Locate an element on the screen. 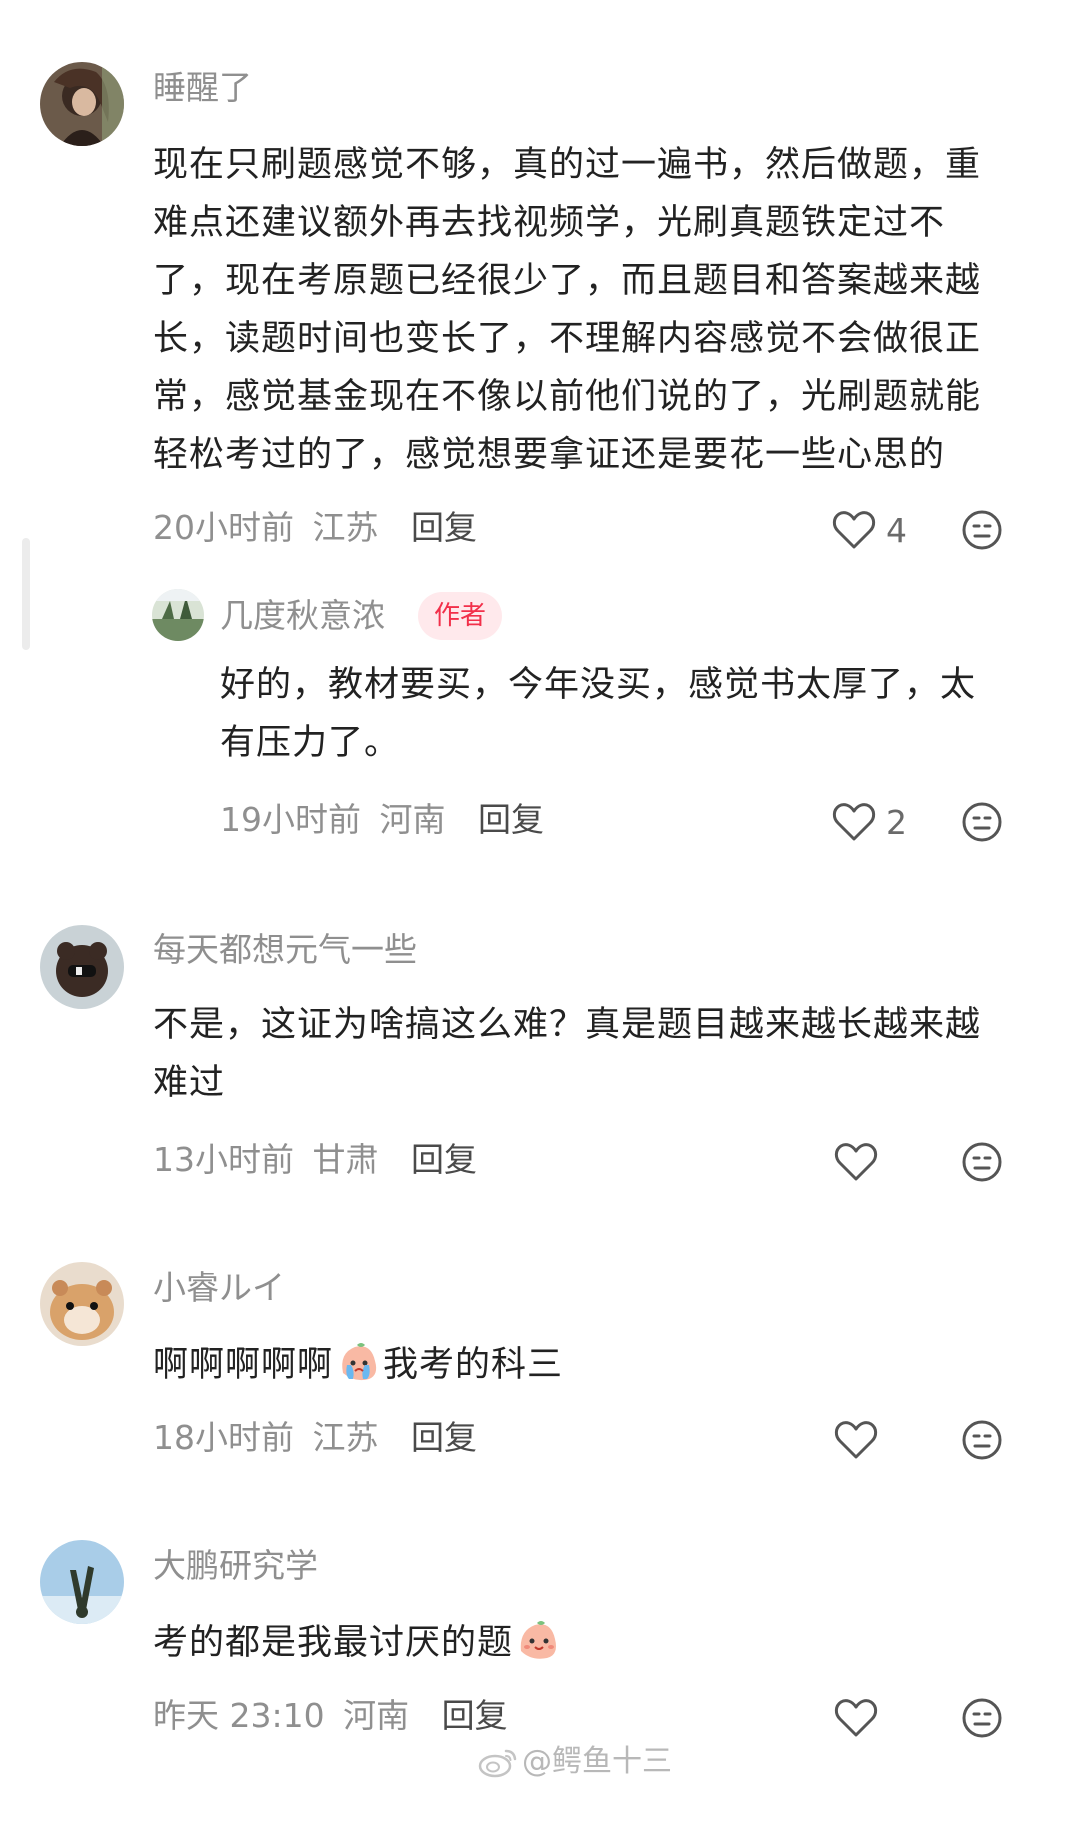 The width and height of the screenshot is (1076, 1821). comment-meta: 13小时前 甘肃 回复 is located at coordinates (315, 1160).